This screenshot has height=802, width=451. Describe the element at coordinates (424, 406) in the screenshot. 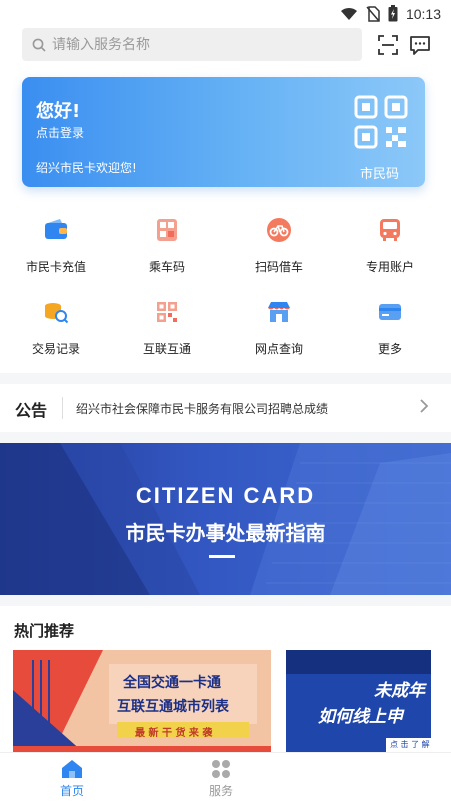

I see `chevron-right-icon` at that location.